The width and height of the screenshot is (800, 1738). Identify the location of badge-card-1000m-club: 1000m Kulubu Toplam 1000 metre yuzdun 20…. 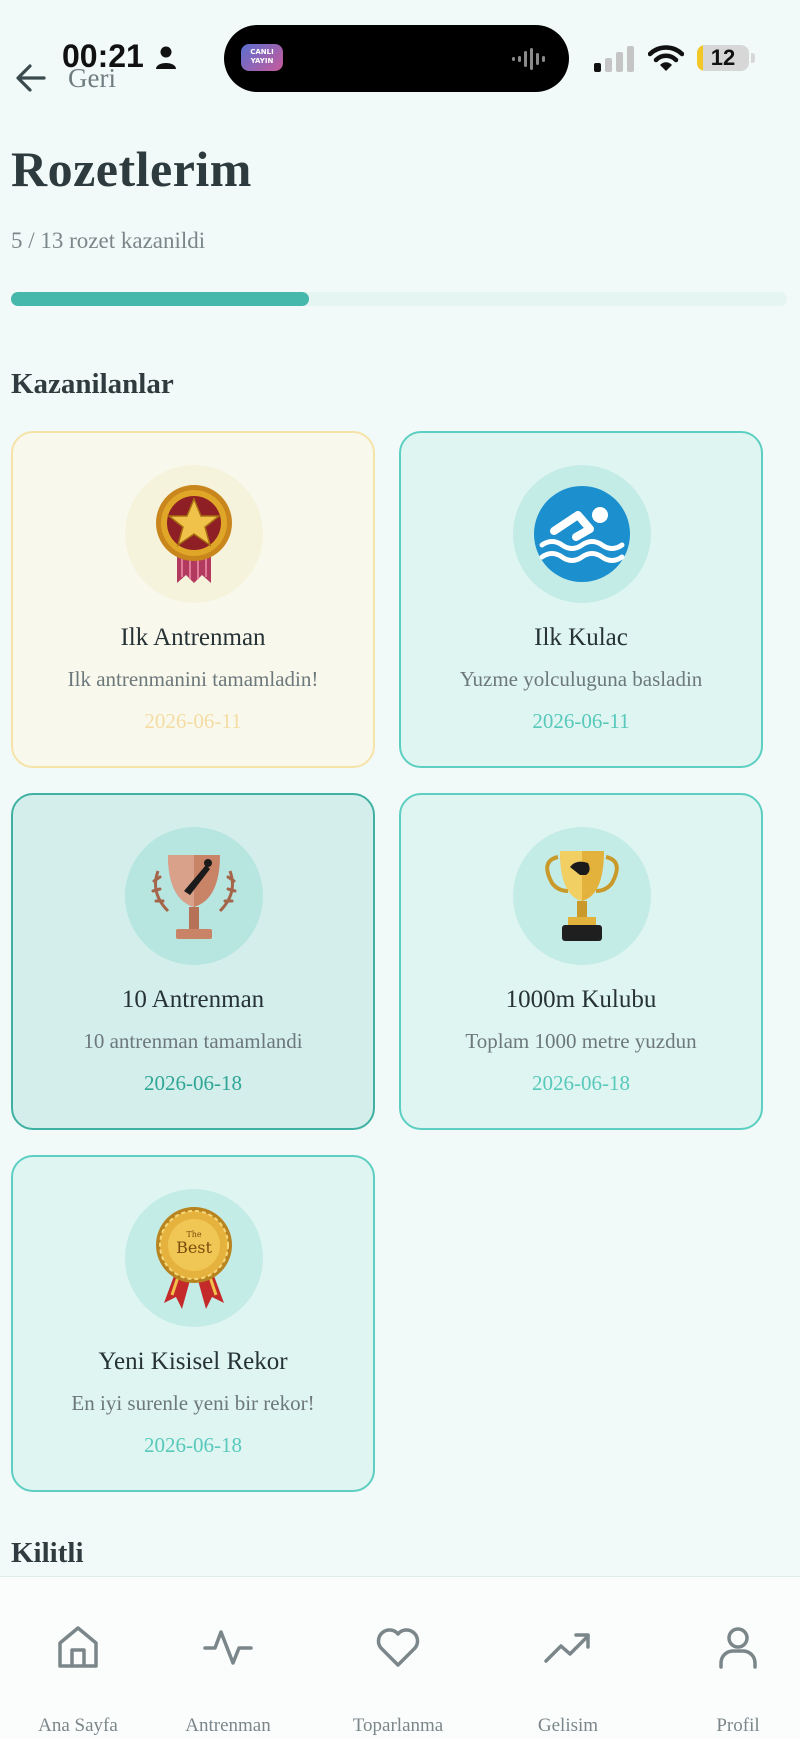
(581, 961).